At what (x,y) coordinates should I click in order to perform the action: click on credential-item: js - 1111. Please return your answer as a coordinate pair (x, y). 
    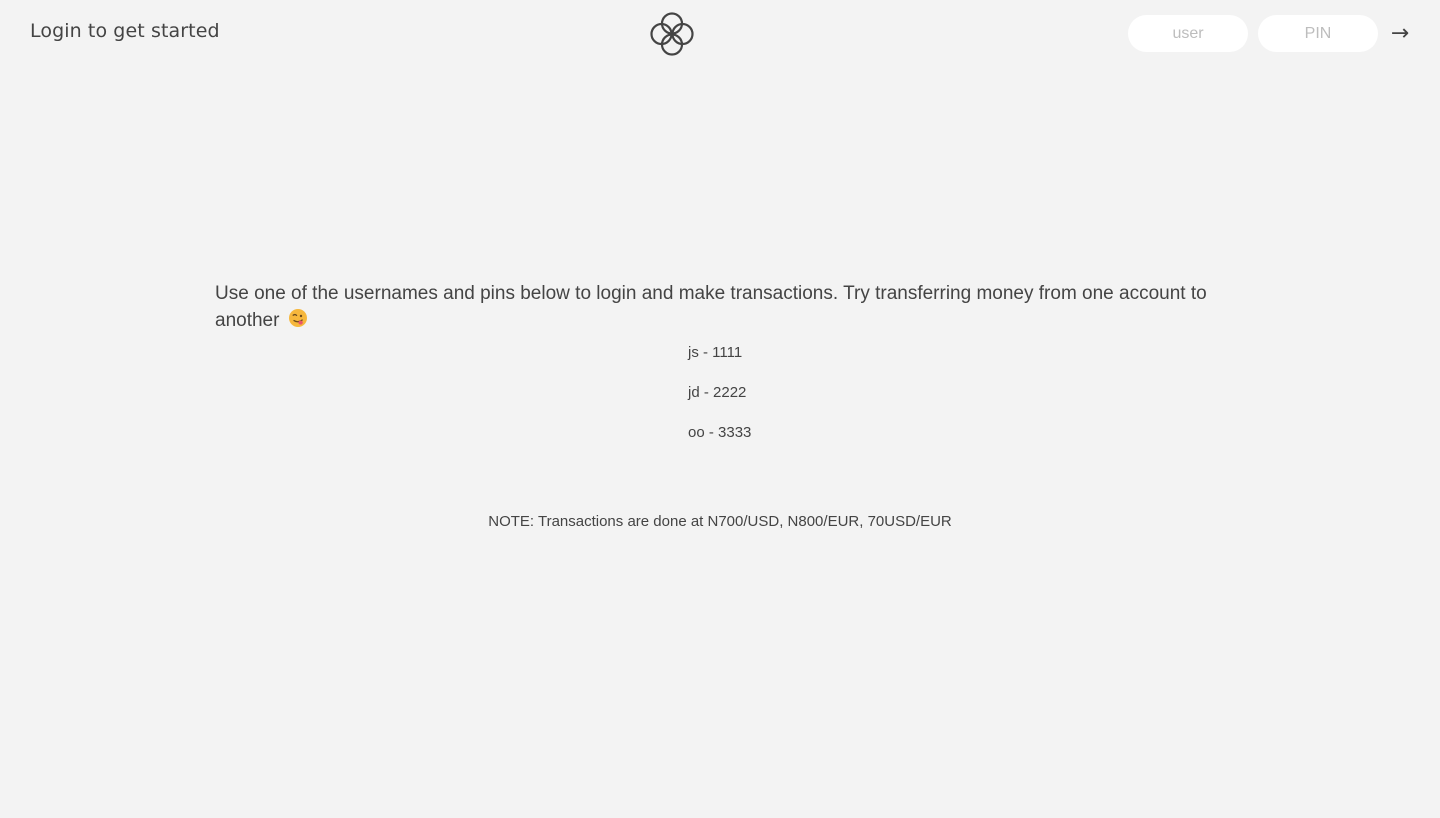
    Looking at the image, I should click on (715, 352).